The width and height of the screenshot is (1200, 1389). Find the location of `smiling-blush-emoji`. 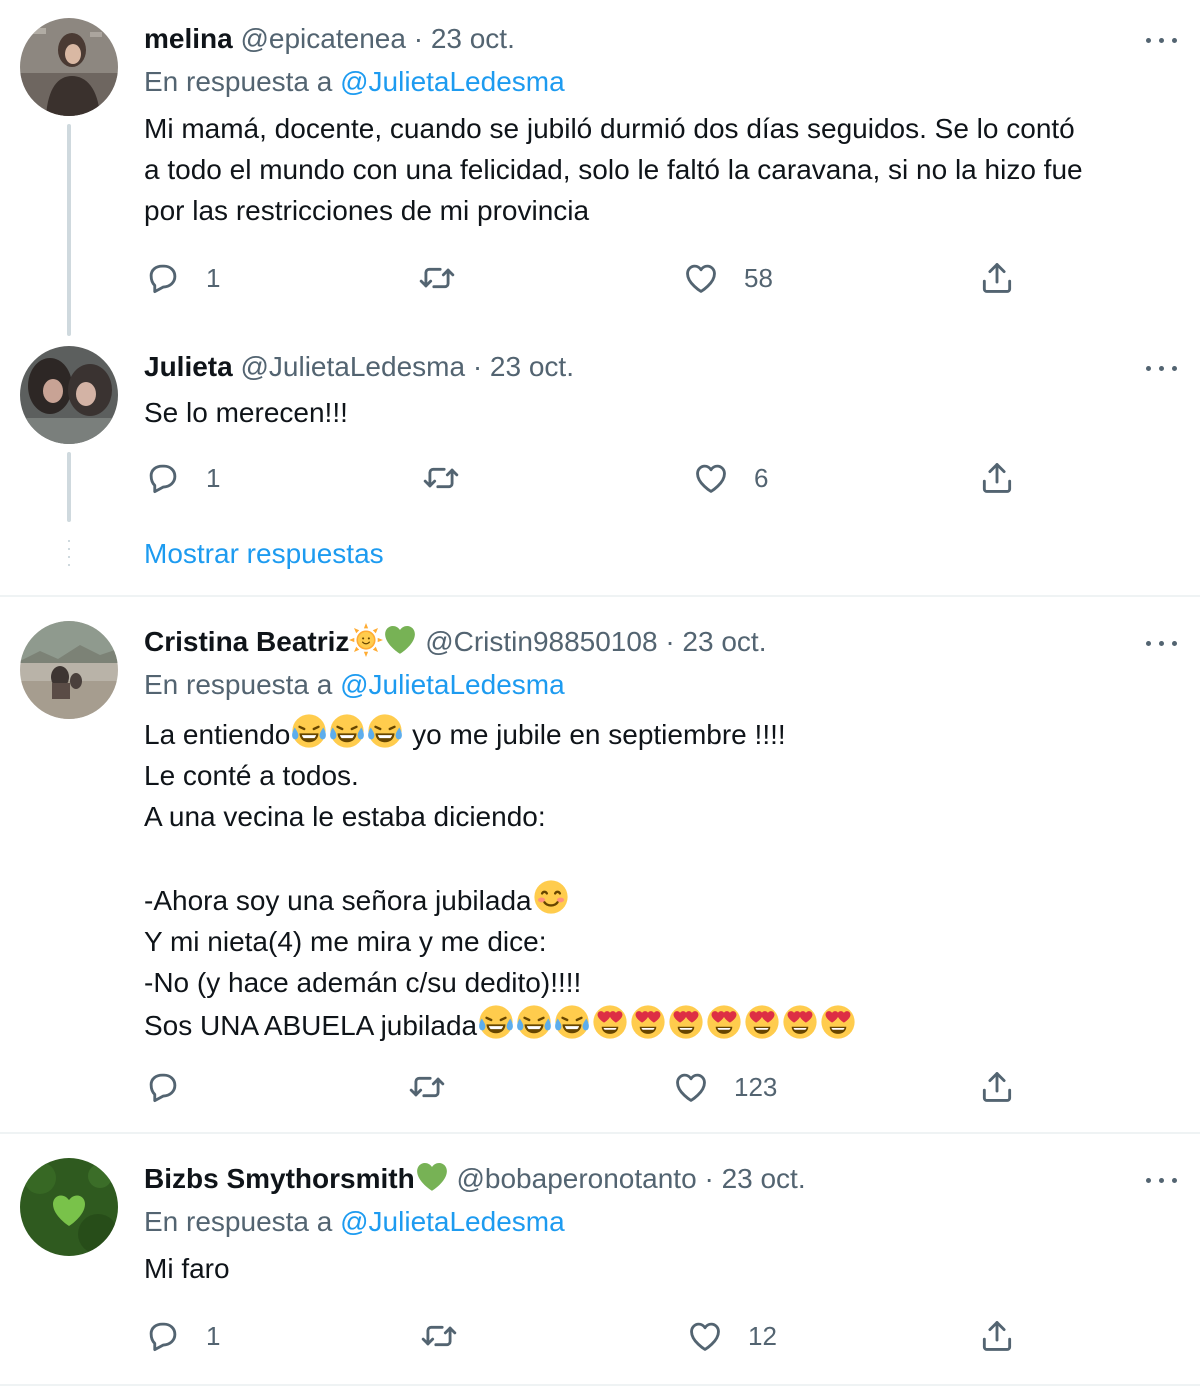

smiling-blush-emoji is located at coordinates (551, 897).